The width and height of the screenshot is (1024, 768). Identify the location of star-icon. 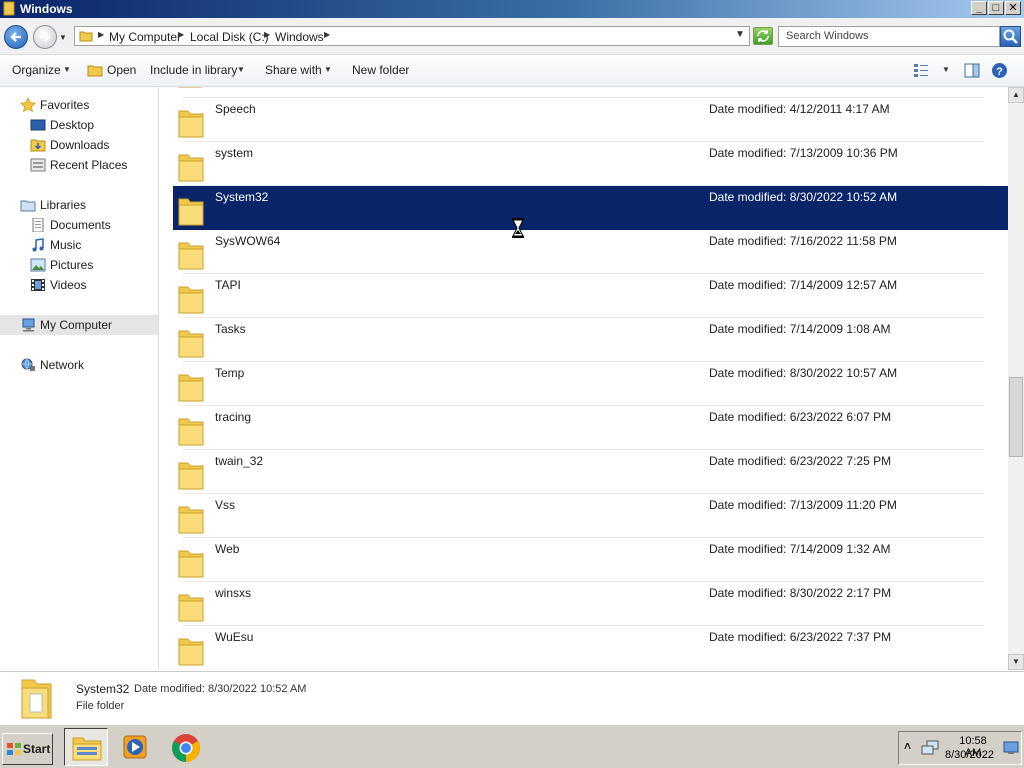
(28, 105).